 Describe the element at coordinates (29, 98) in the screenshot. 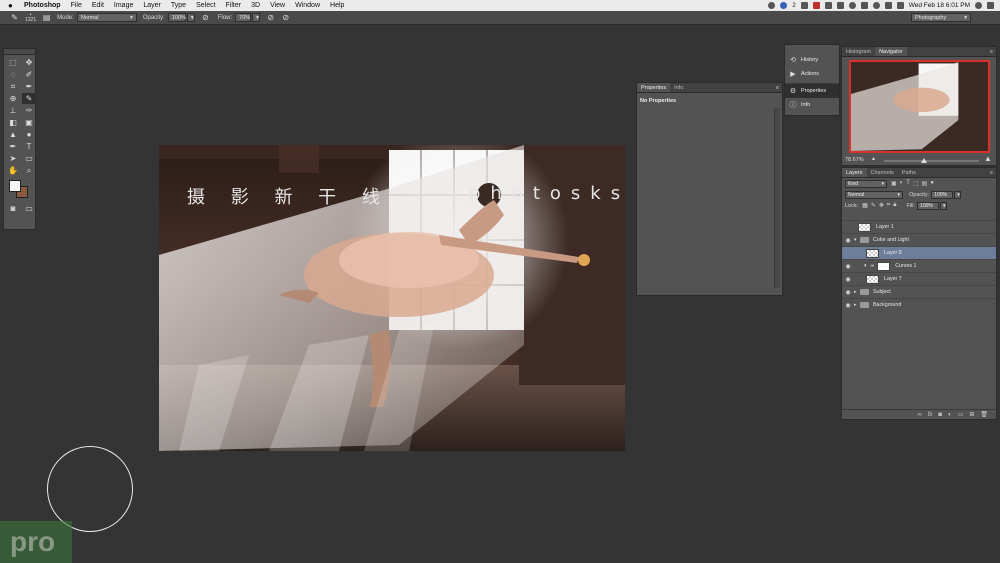

I see `brush-tool-icon: ✎` at that location.